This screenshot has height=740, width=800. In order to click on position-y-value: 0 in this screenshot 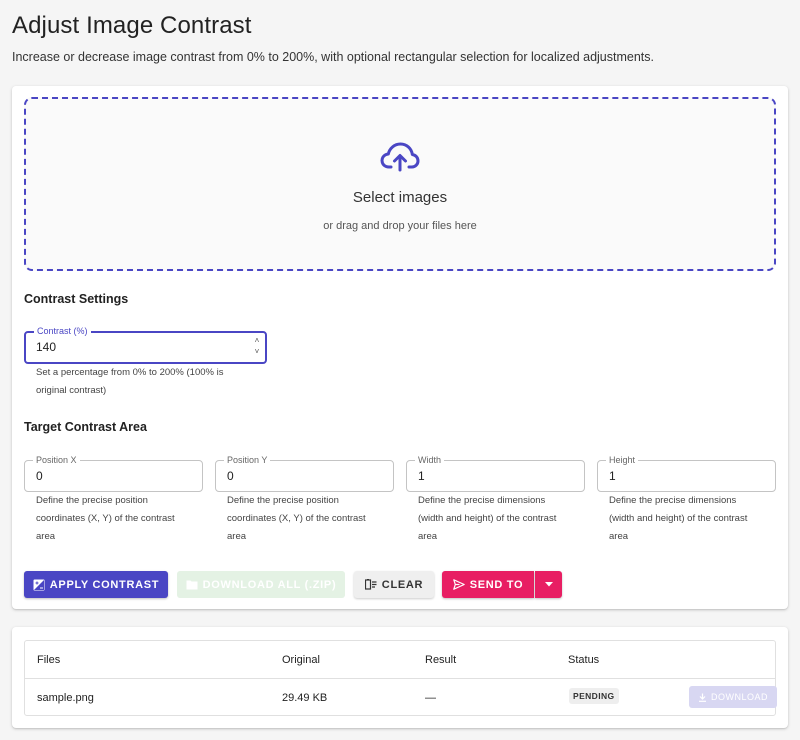, I will do `click(230, 476)`.